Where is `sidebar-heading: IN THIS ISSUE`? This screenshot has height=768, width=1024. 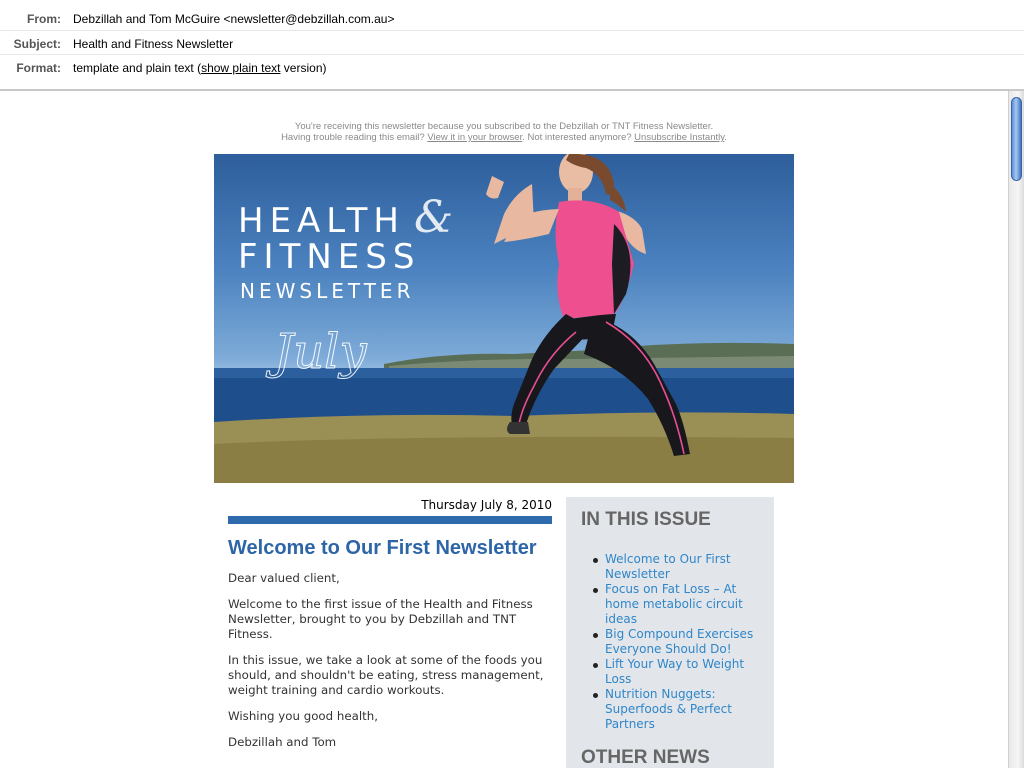 sidebar-heading: IN THIS ISSUE is located at coordinates (646, 519).